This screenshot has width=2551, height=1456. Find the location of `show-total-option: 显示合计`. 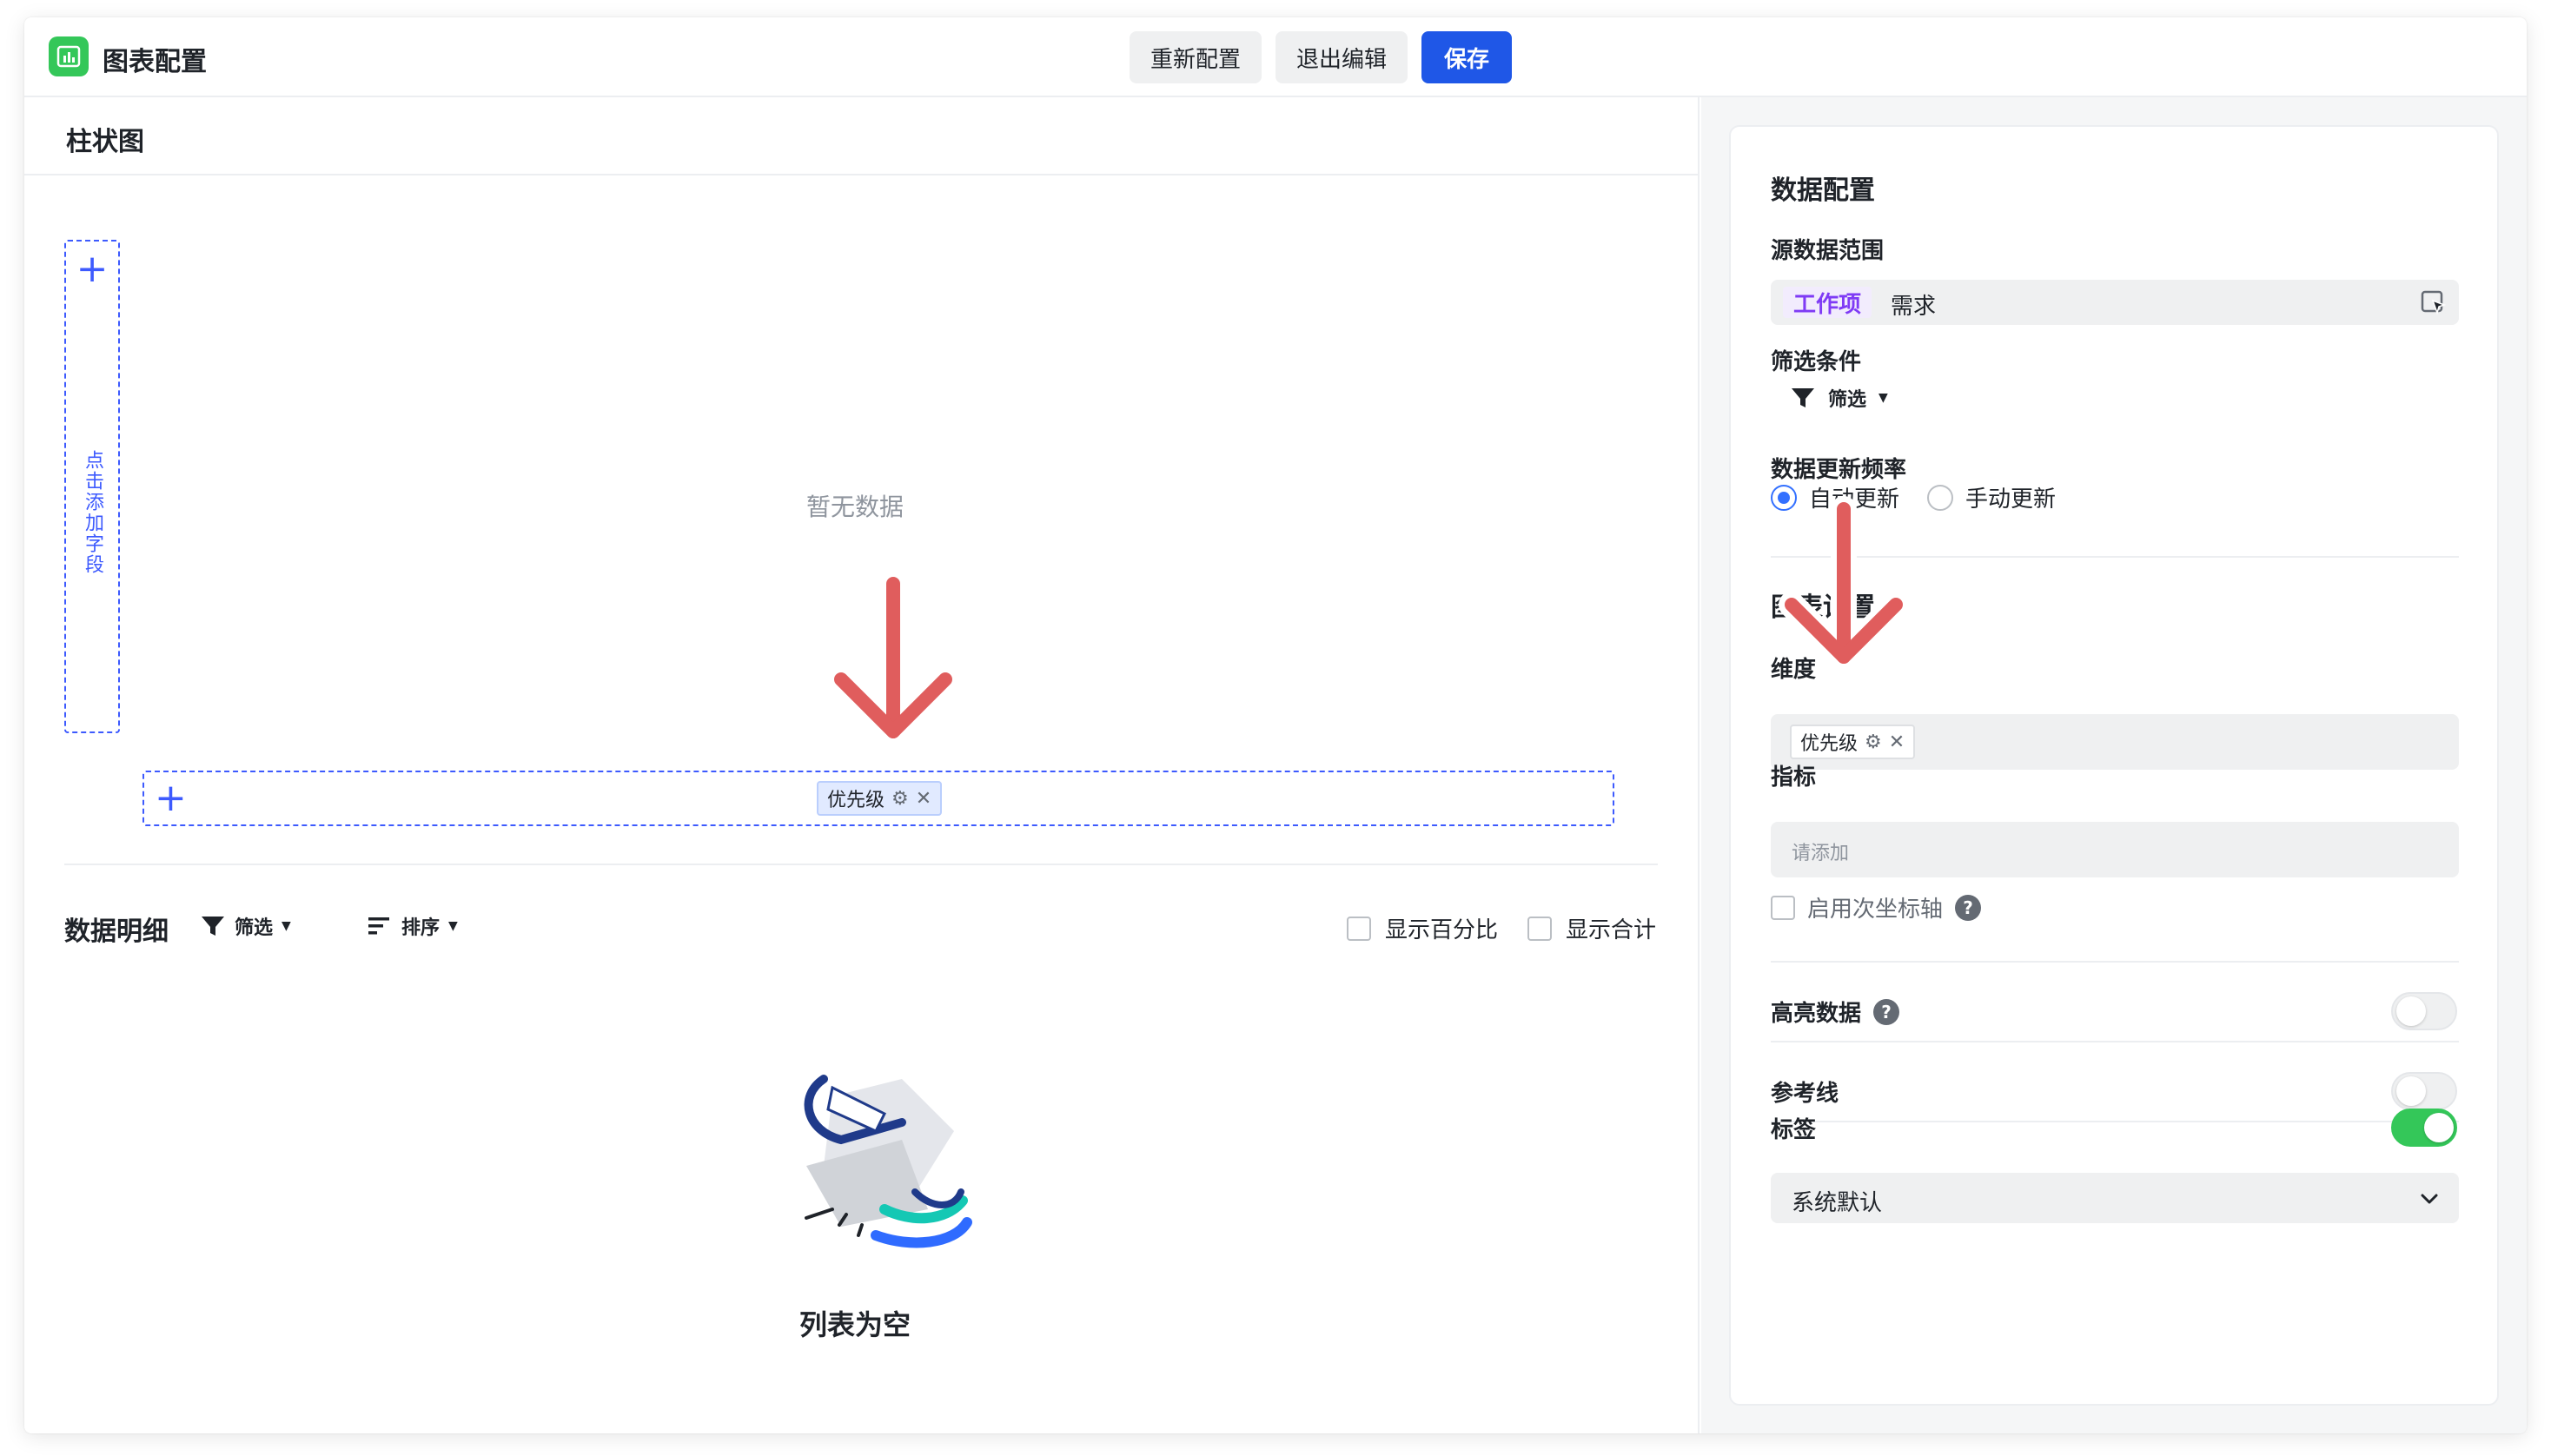

show-total-option: 显示合计 is located at coordinates (1591, 928).